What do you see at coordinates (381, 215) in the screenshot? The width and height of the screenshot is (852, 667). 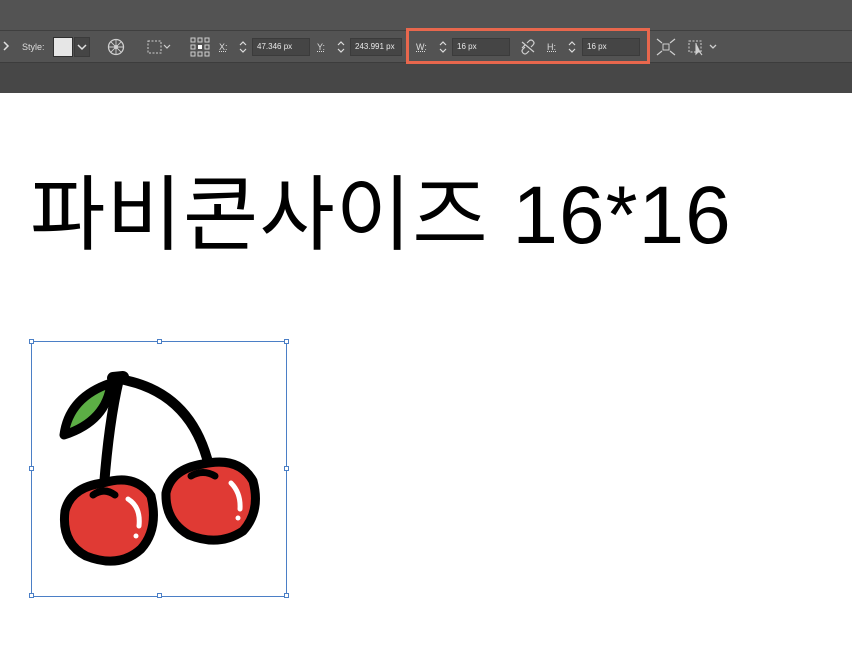 I see `page-heading: 파비콘사이즈 16*16` at bounding box center [381, 215].